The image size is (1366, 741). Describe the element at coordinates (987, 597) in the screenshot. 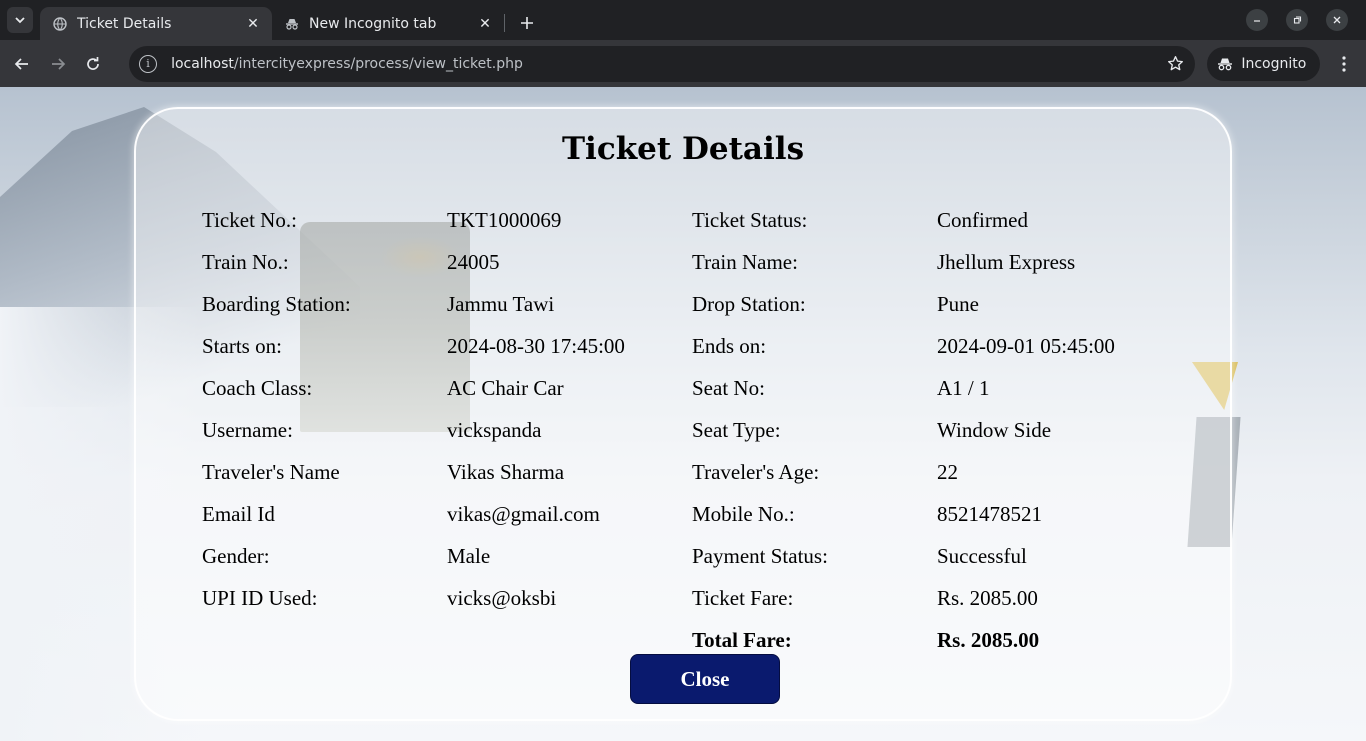

I see `field-value: Rs. 2085.00` at that location.